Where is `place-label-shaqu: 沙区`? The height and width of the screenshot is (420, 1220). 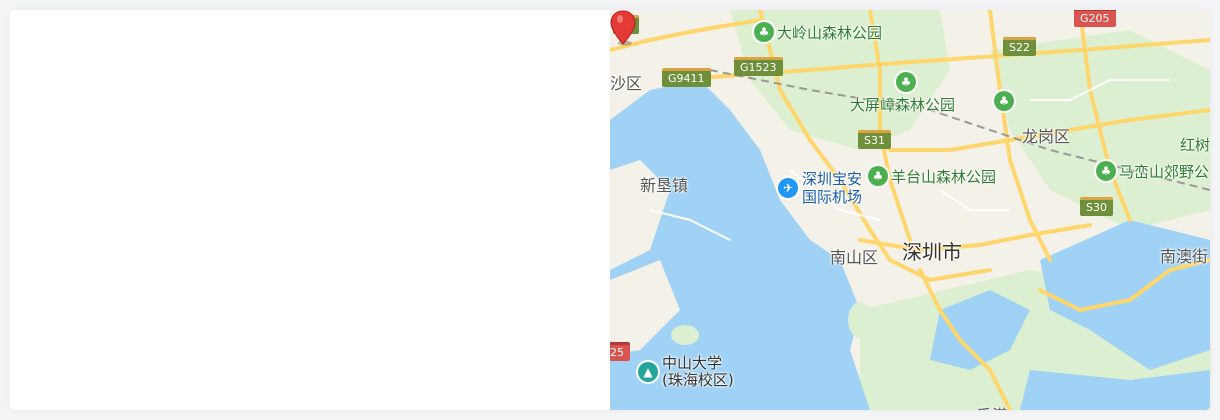
place-label-shaqu: 沙区 is located at coordinates (626, 83).